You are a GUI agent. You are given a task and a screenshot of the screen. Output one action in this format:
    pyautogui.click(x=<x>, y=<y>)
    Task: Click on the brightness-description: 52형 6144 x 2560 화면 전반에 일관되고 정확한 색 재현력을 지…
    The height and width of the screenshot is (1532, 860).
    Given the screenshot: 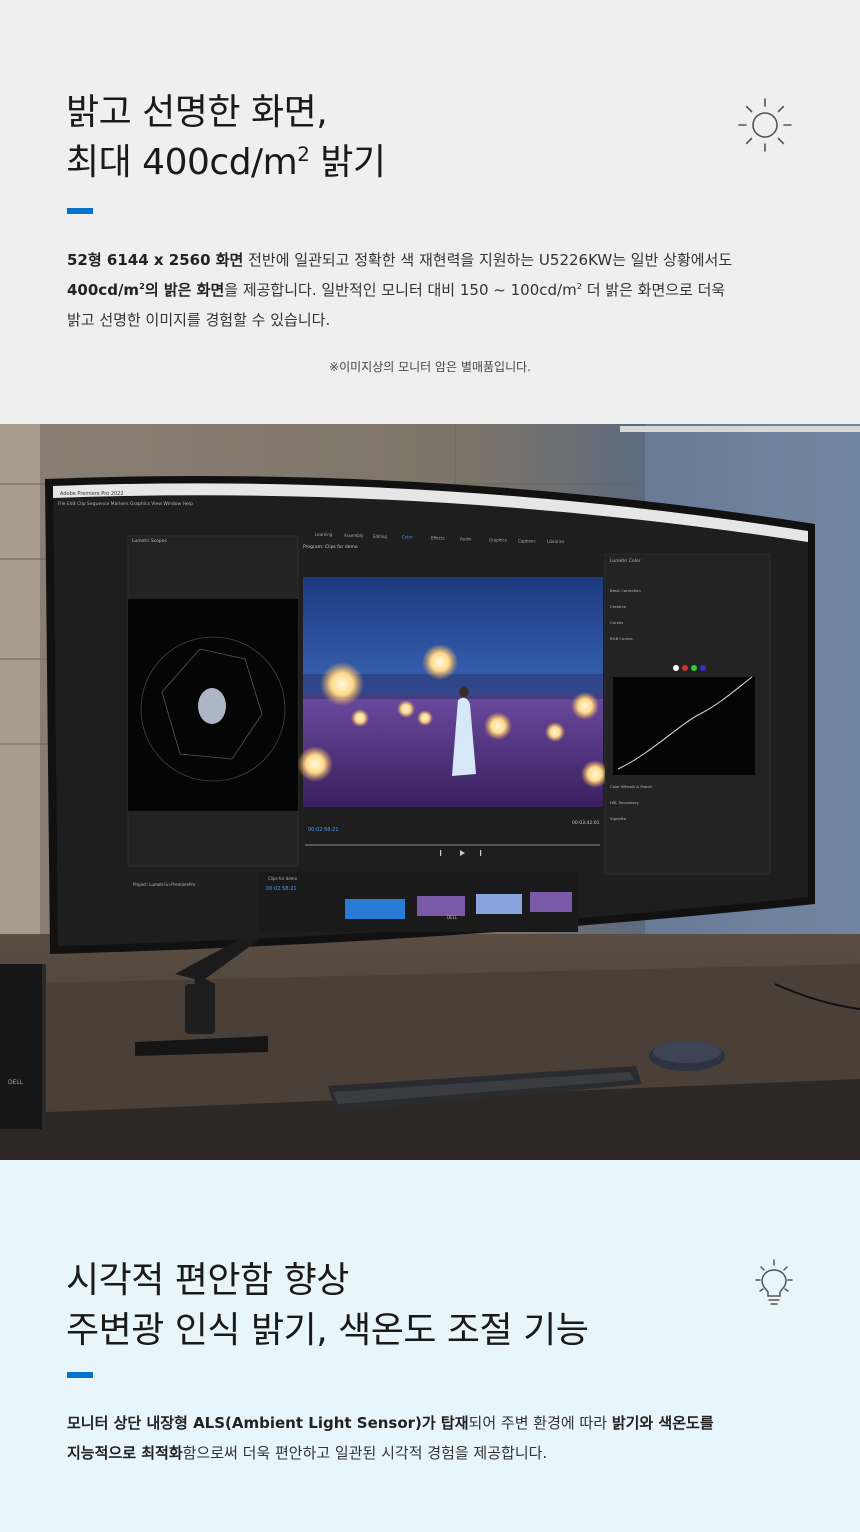 What is the action you would take?
    pyautogui.click(x=400, y=290)
    